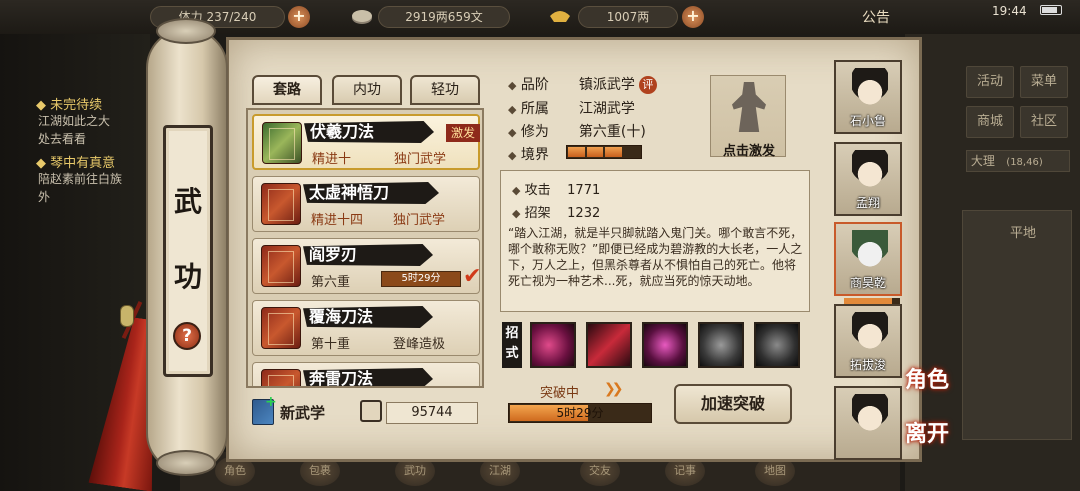 The width and height of the screenshot is (1080, 491). Describe the element at coordinates (80, 188) in the screenshot. I see `quest-text-2: 陪赵素前往白族 外` at that location.